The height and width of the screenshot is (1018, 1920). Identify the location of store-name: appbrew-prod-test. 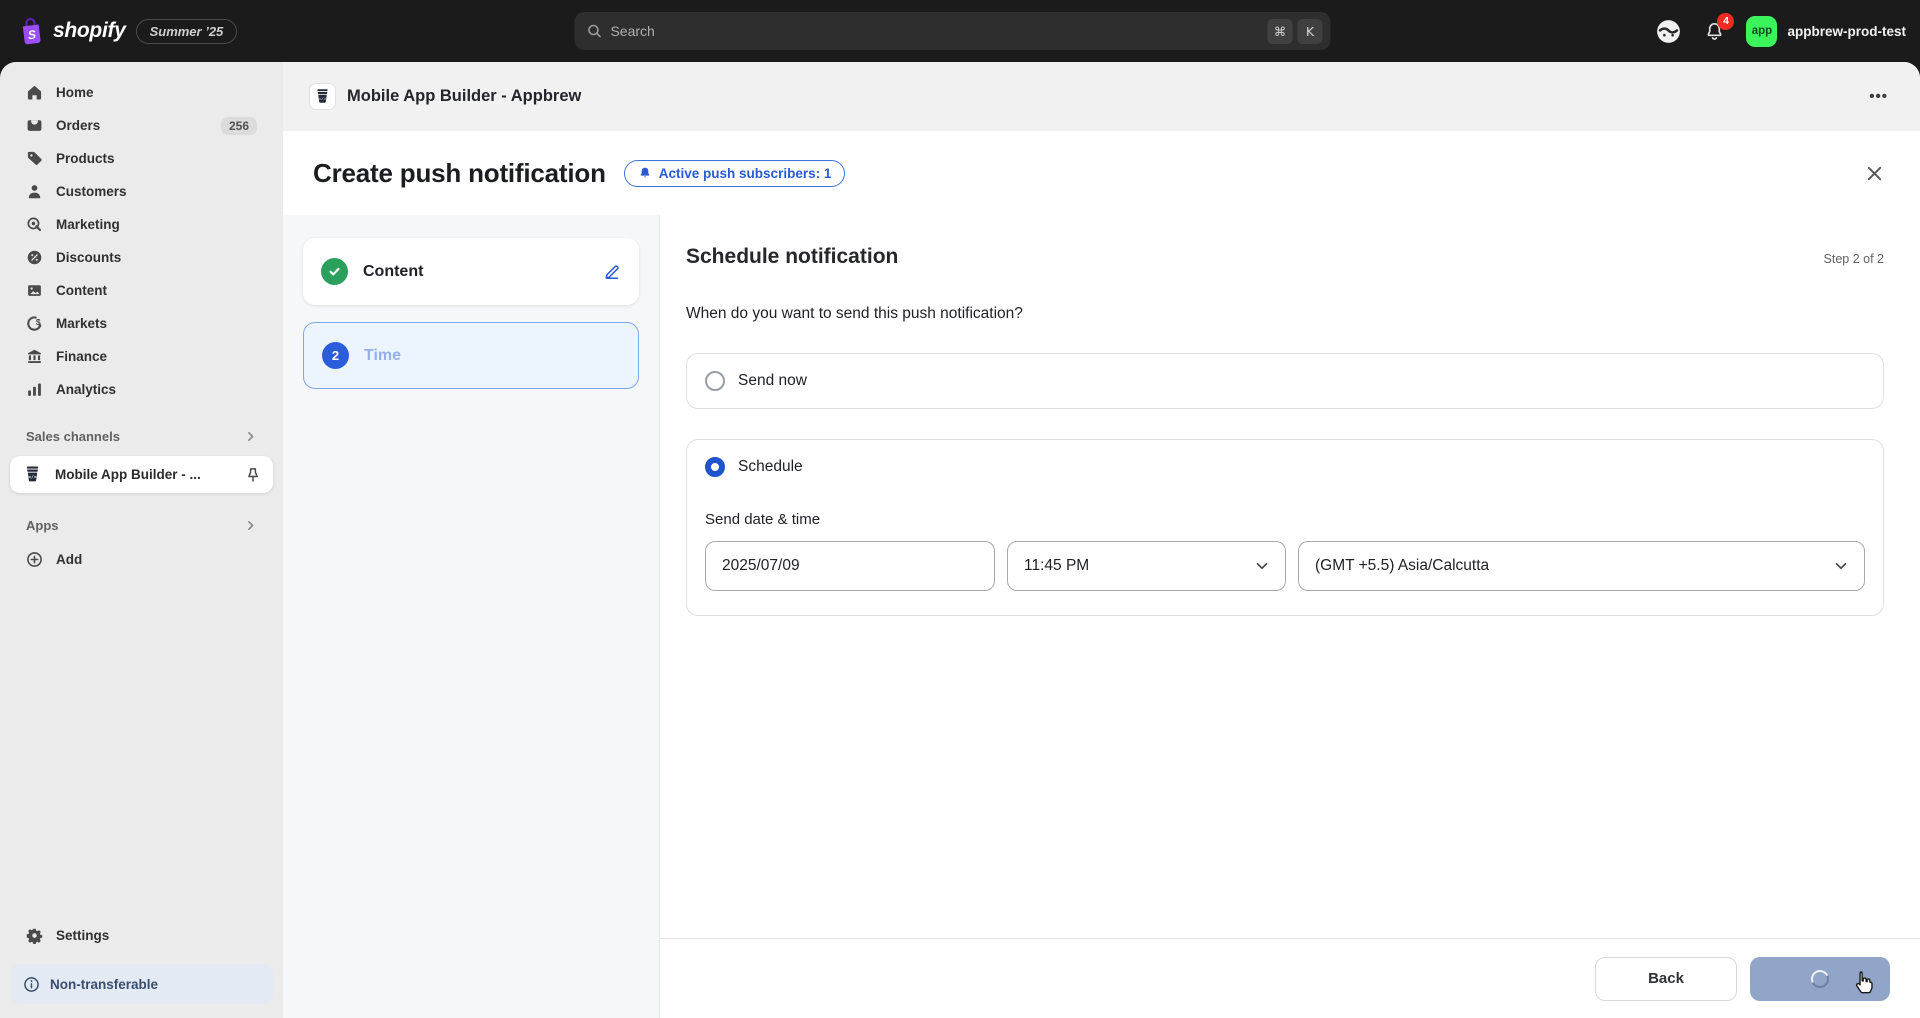
(1846, 31).